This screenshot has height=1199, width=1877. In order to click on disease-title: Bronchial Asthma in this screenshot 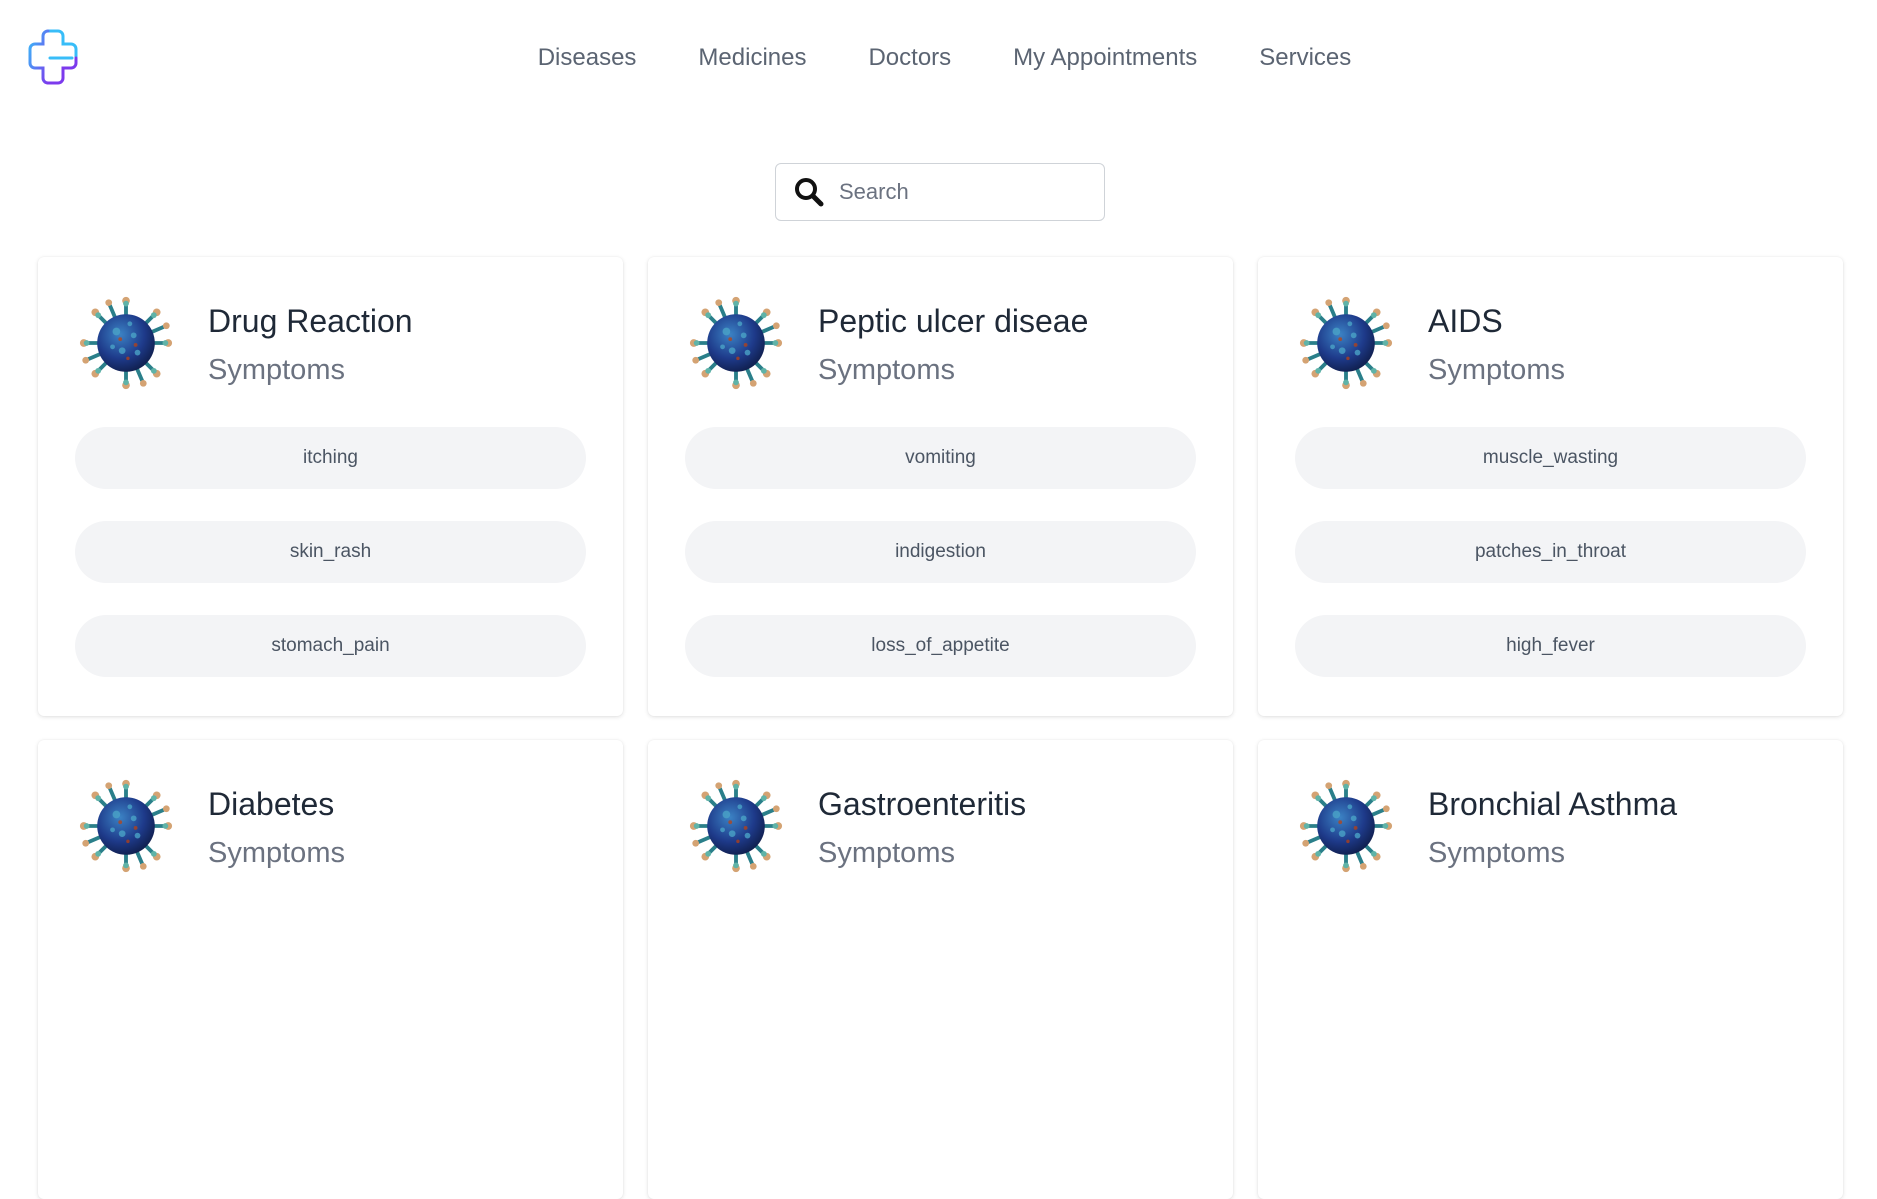, I will do `click(1553, 804)`.